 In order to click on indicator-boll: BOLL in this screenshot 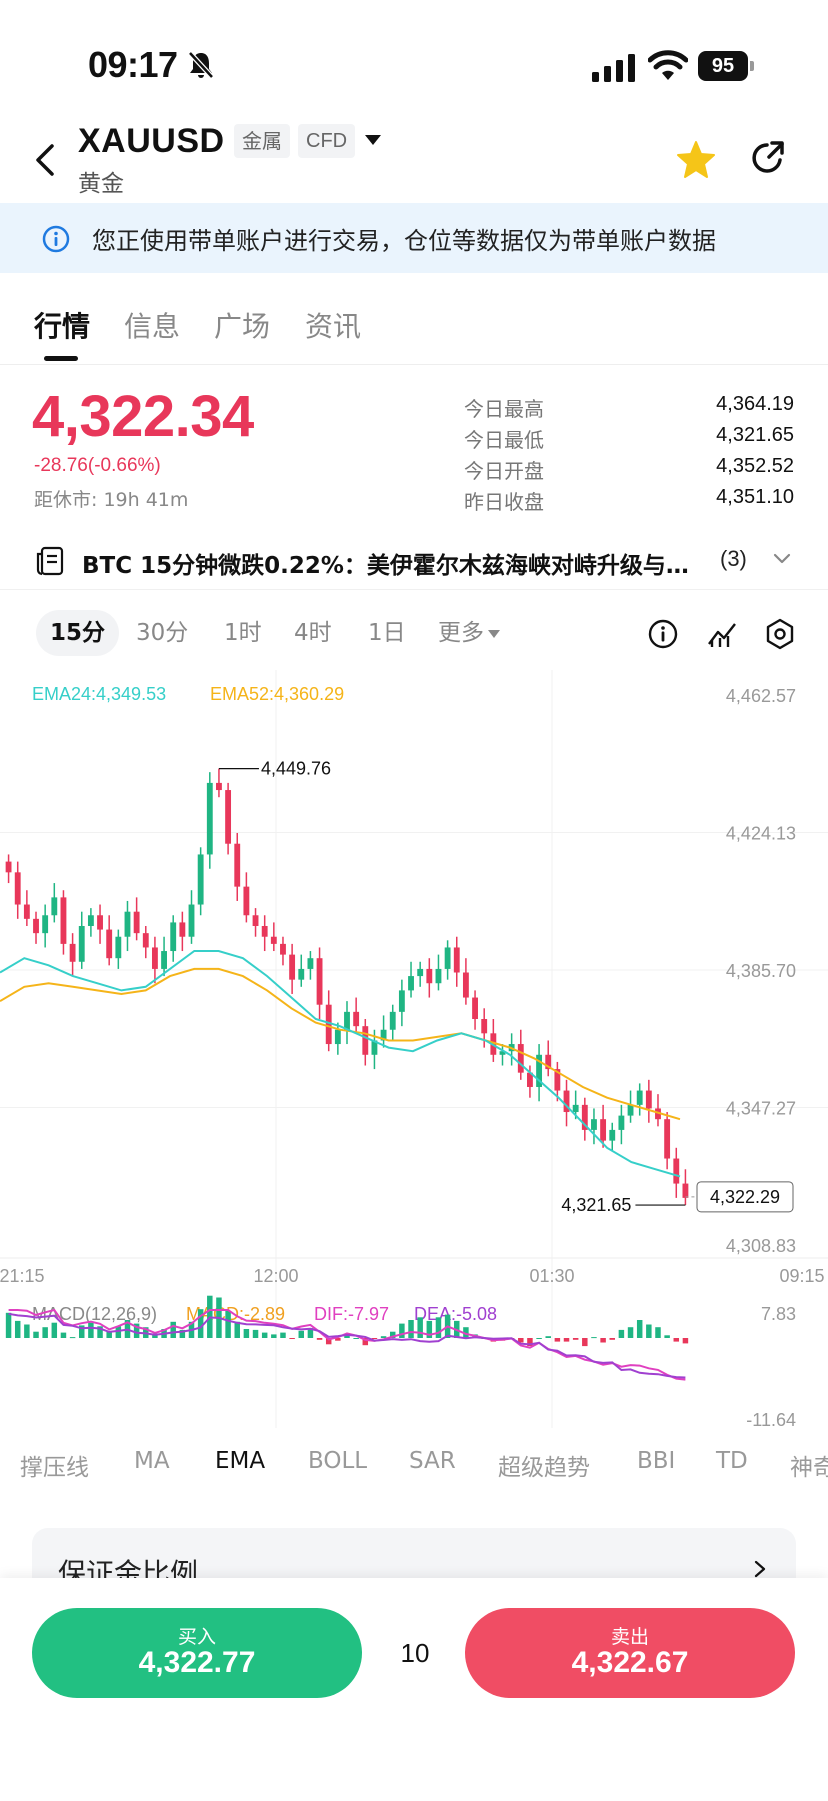, I will do `click(337, 1461)`.